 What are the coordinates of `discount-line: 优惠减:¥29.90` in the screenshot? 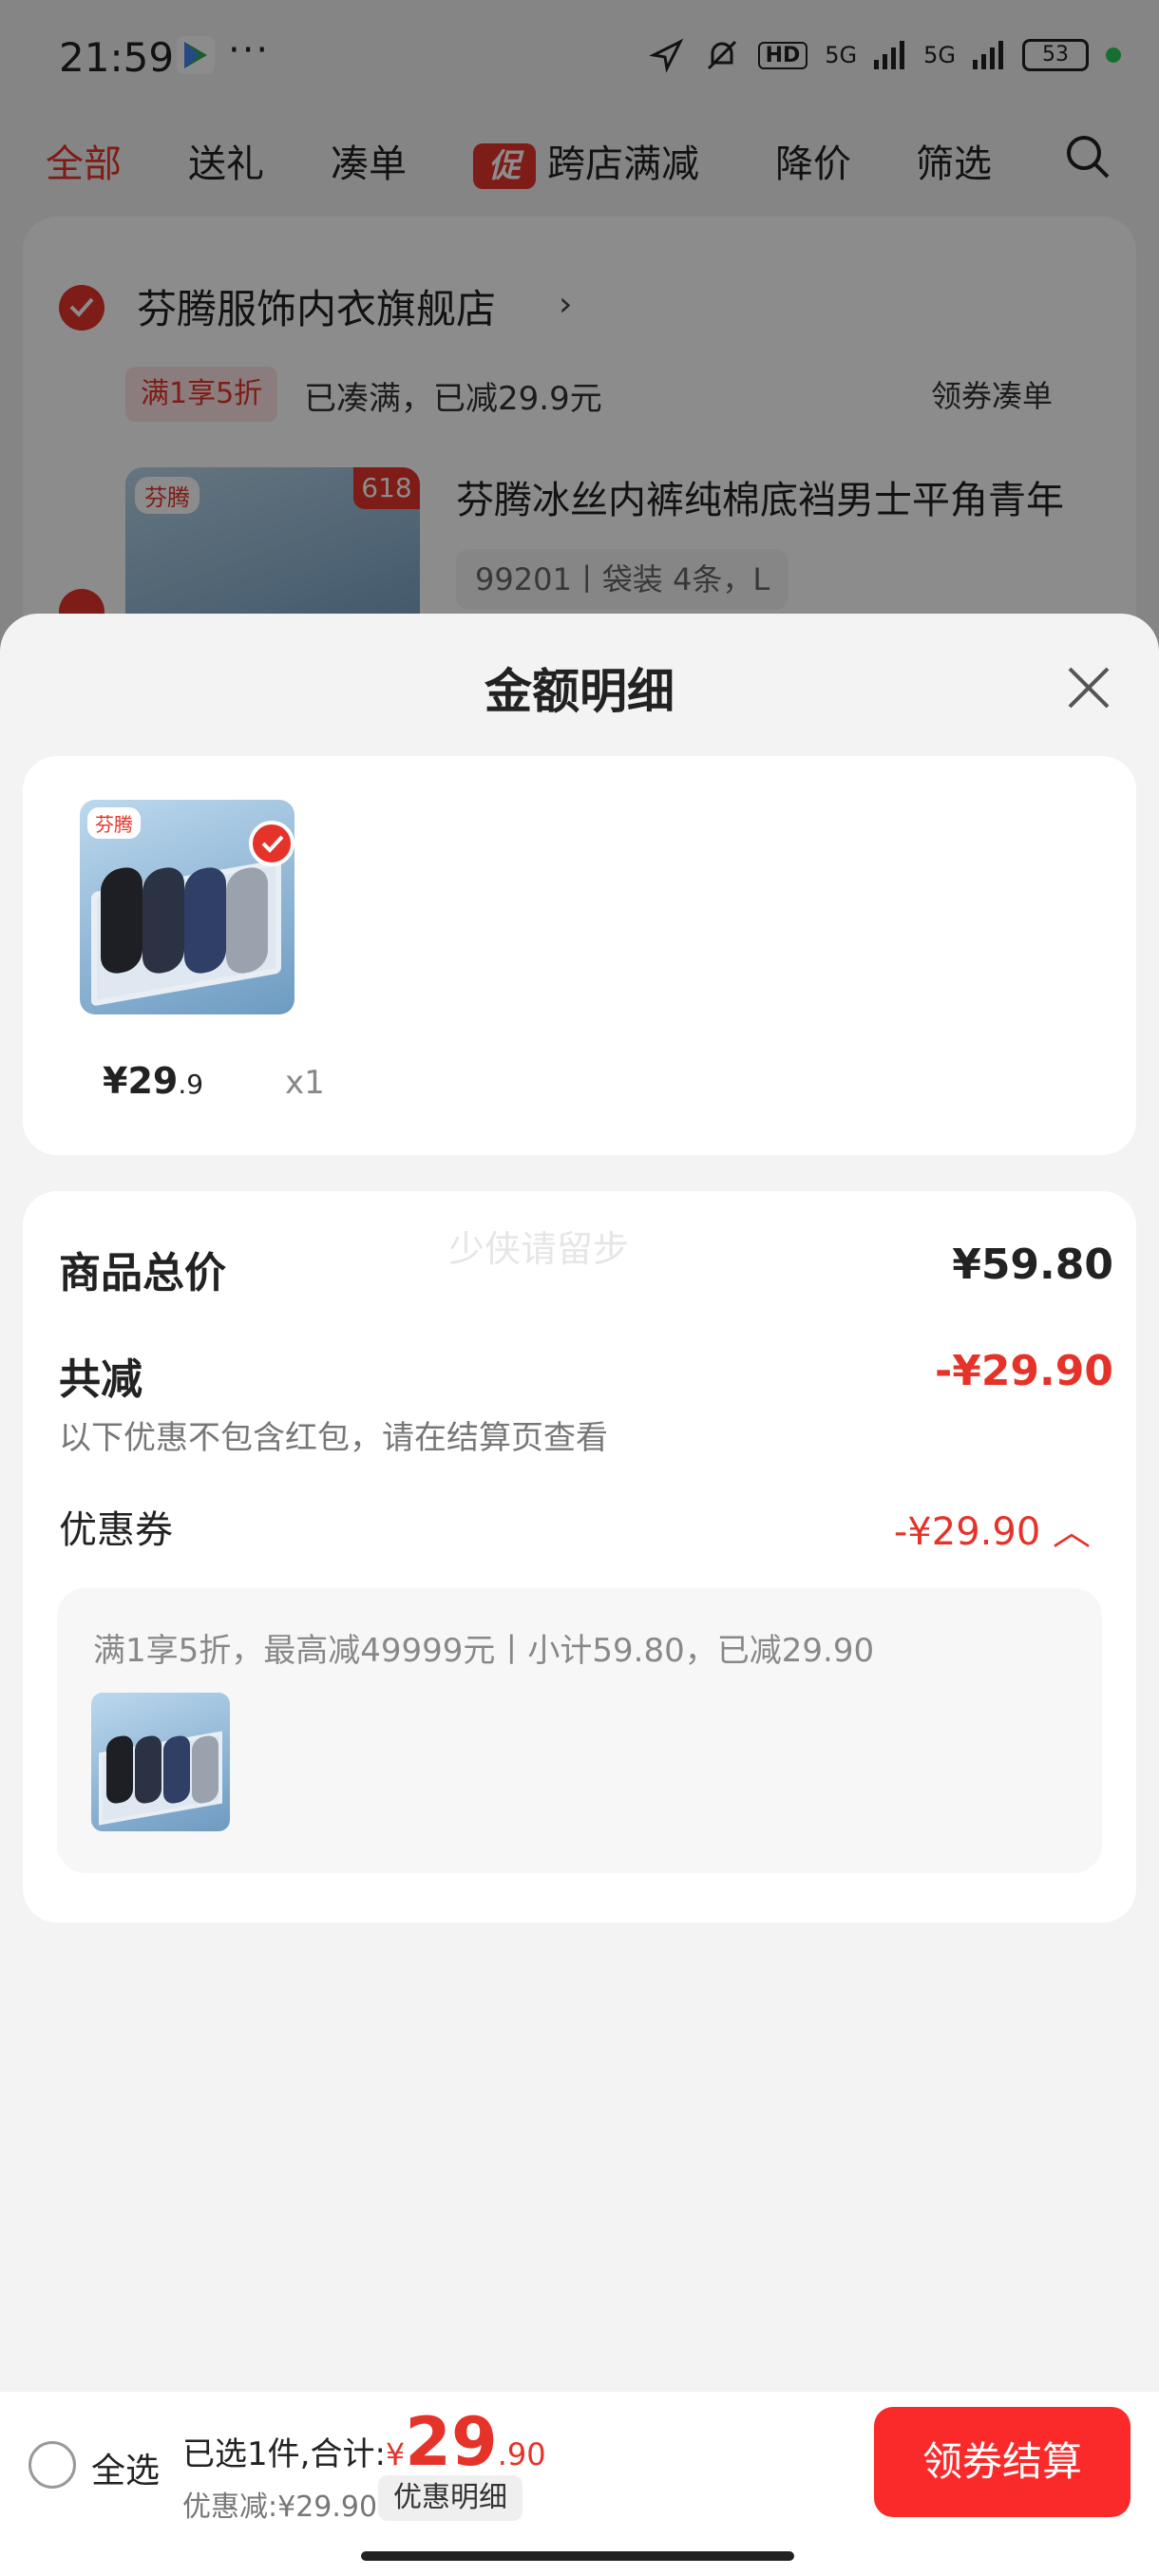 It's located at (280, 2507).